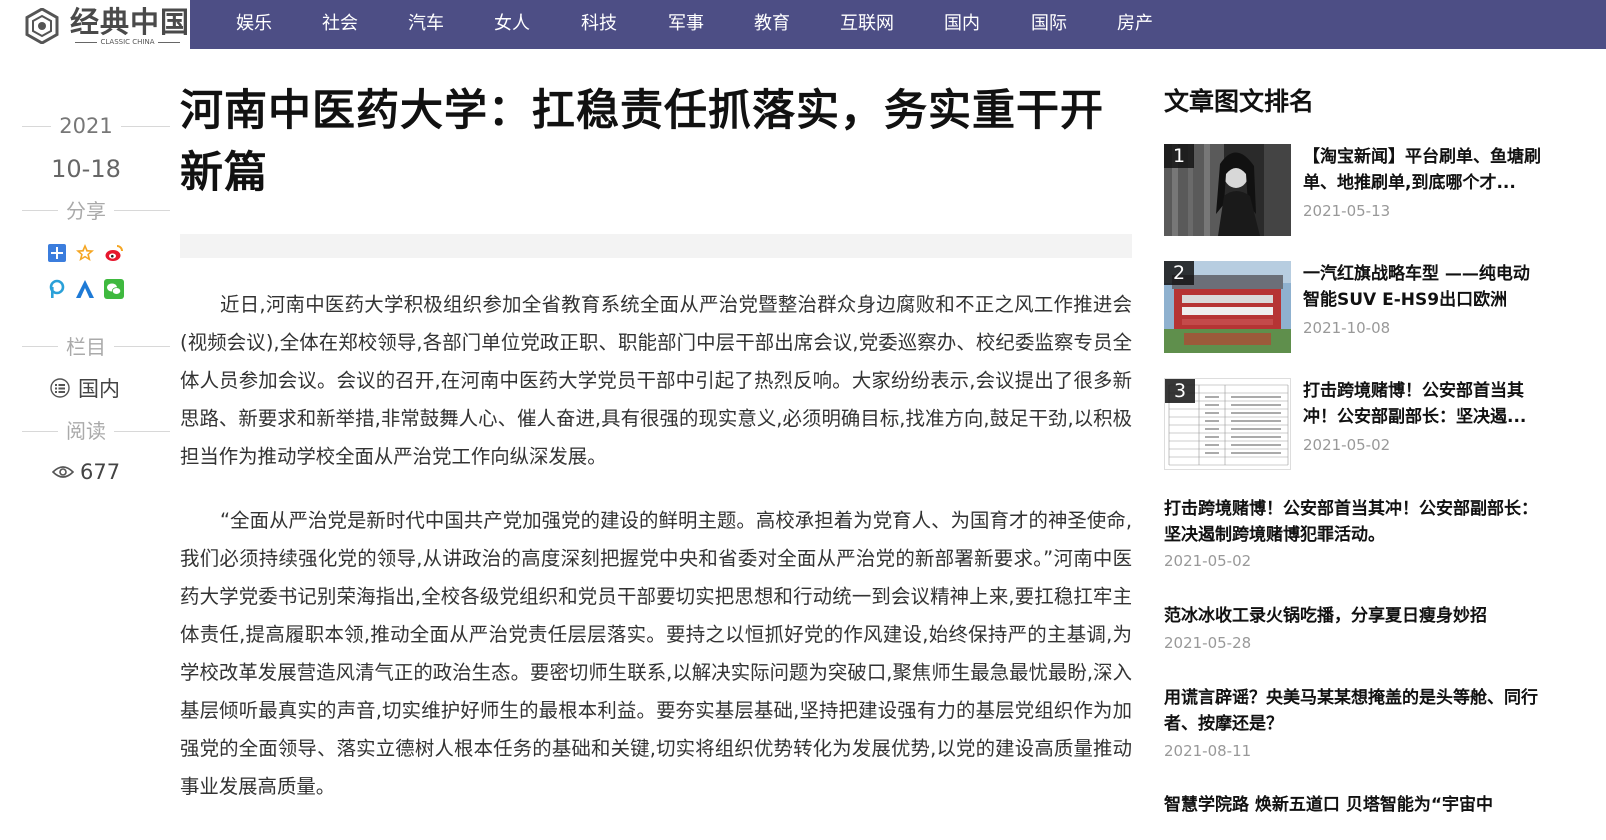 The width and height of the screenshot is (1606, 840). What do you see at coordinates (1227, 190) in the screenshot?
I see `article-thumbnail: 1` at bounding box center [1227, 190].